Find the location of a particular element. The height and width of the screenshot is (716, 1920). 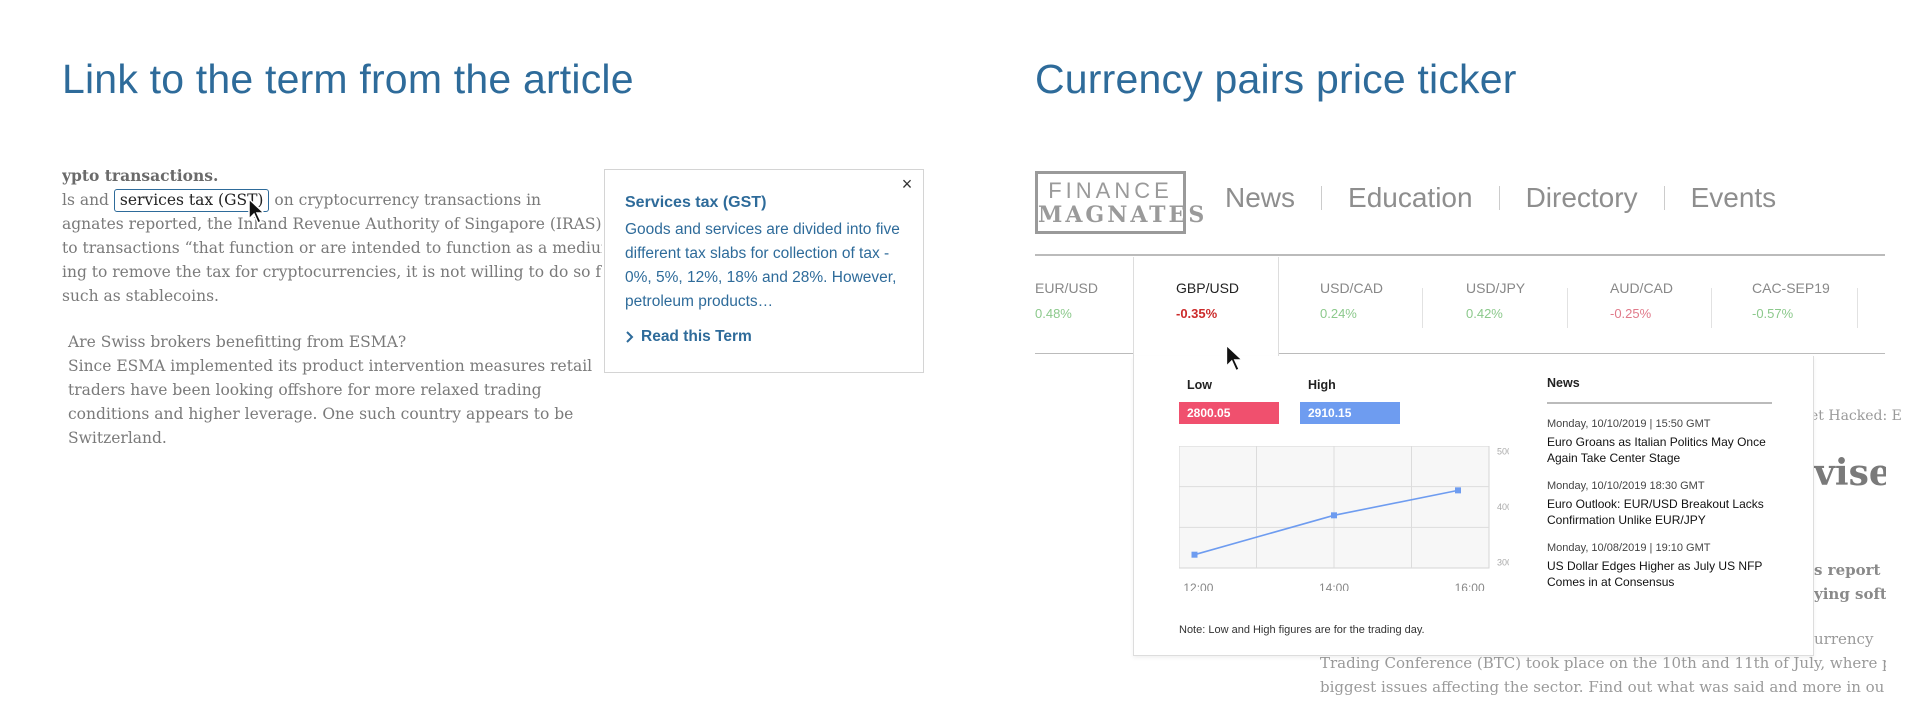

article-heading-fragment: ypto transactions. is located at coordinates (140, 175).